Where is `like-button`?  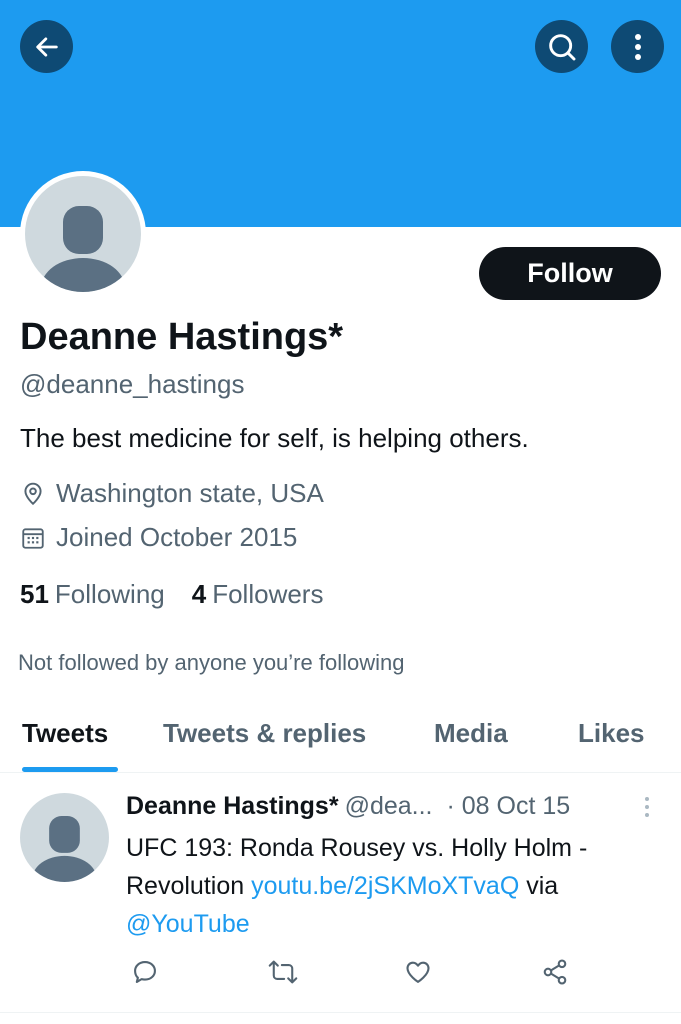 like-button is located at coordinates (418, 974).